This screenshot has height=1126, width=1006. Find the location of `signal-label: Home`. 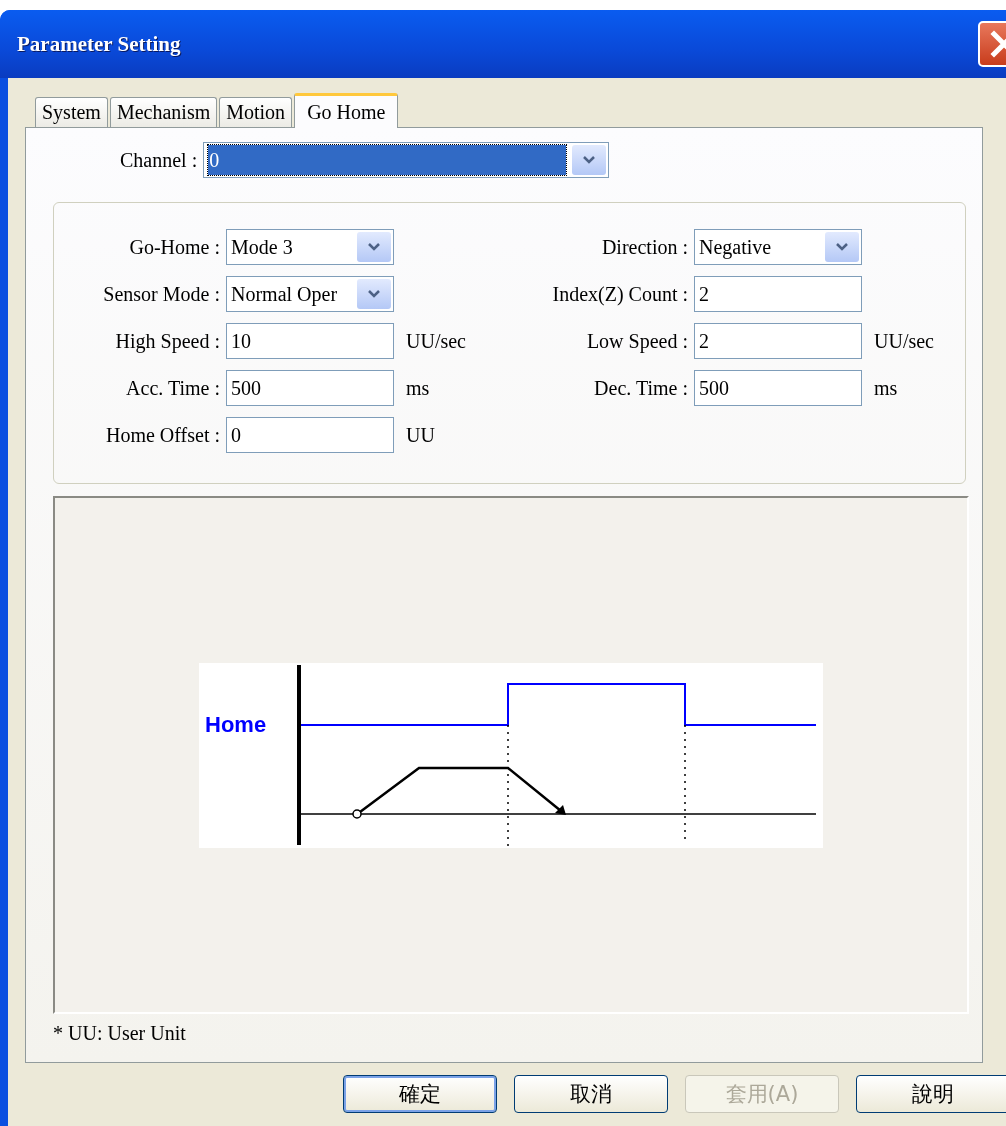

signal-label: Home is located at coordinates (236, 724).